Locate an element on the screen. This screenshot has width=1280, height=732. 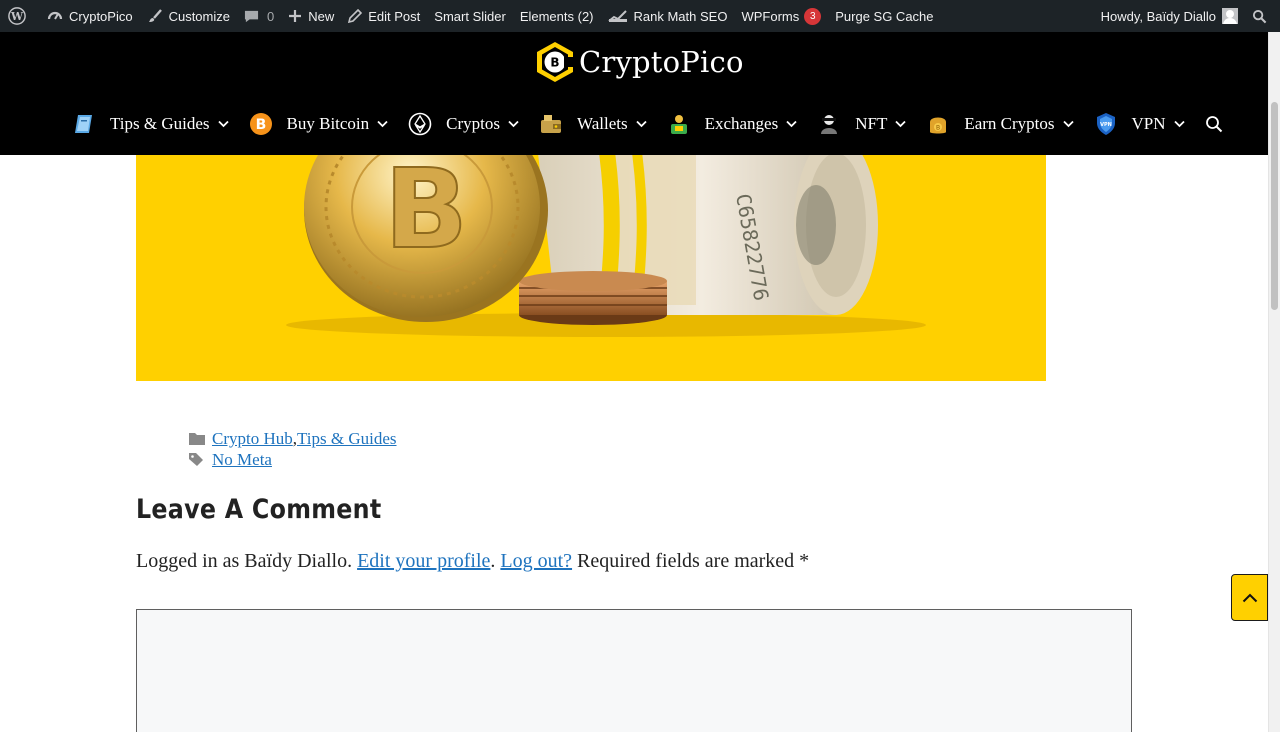
wallet-icon is located at coordinates (551, 124).